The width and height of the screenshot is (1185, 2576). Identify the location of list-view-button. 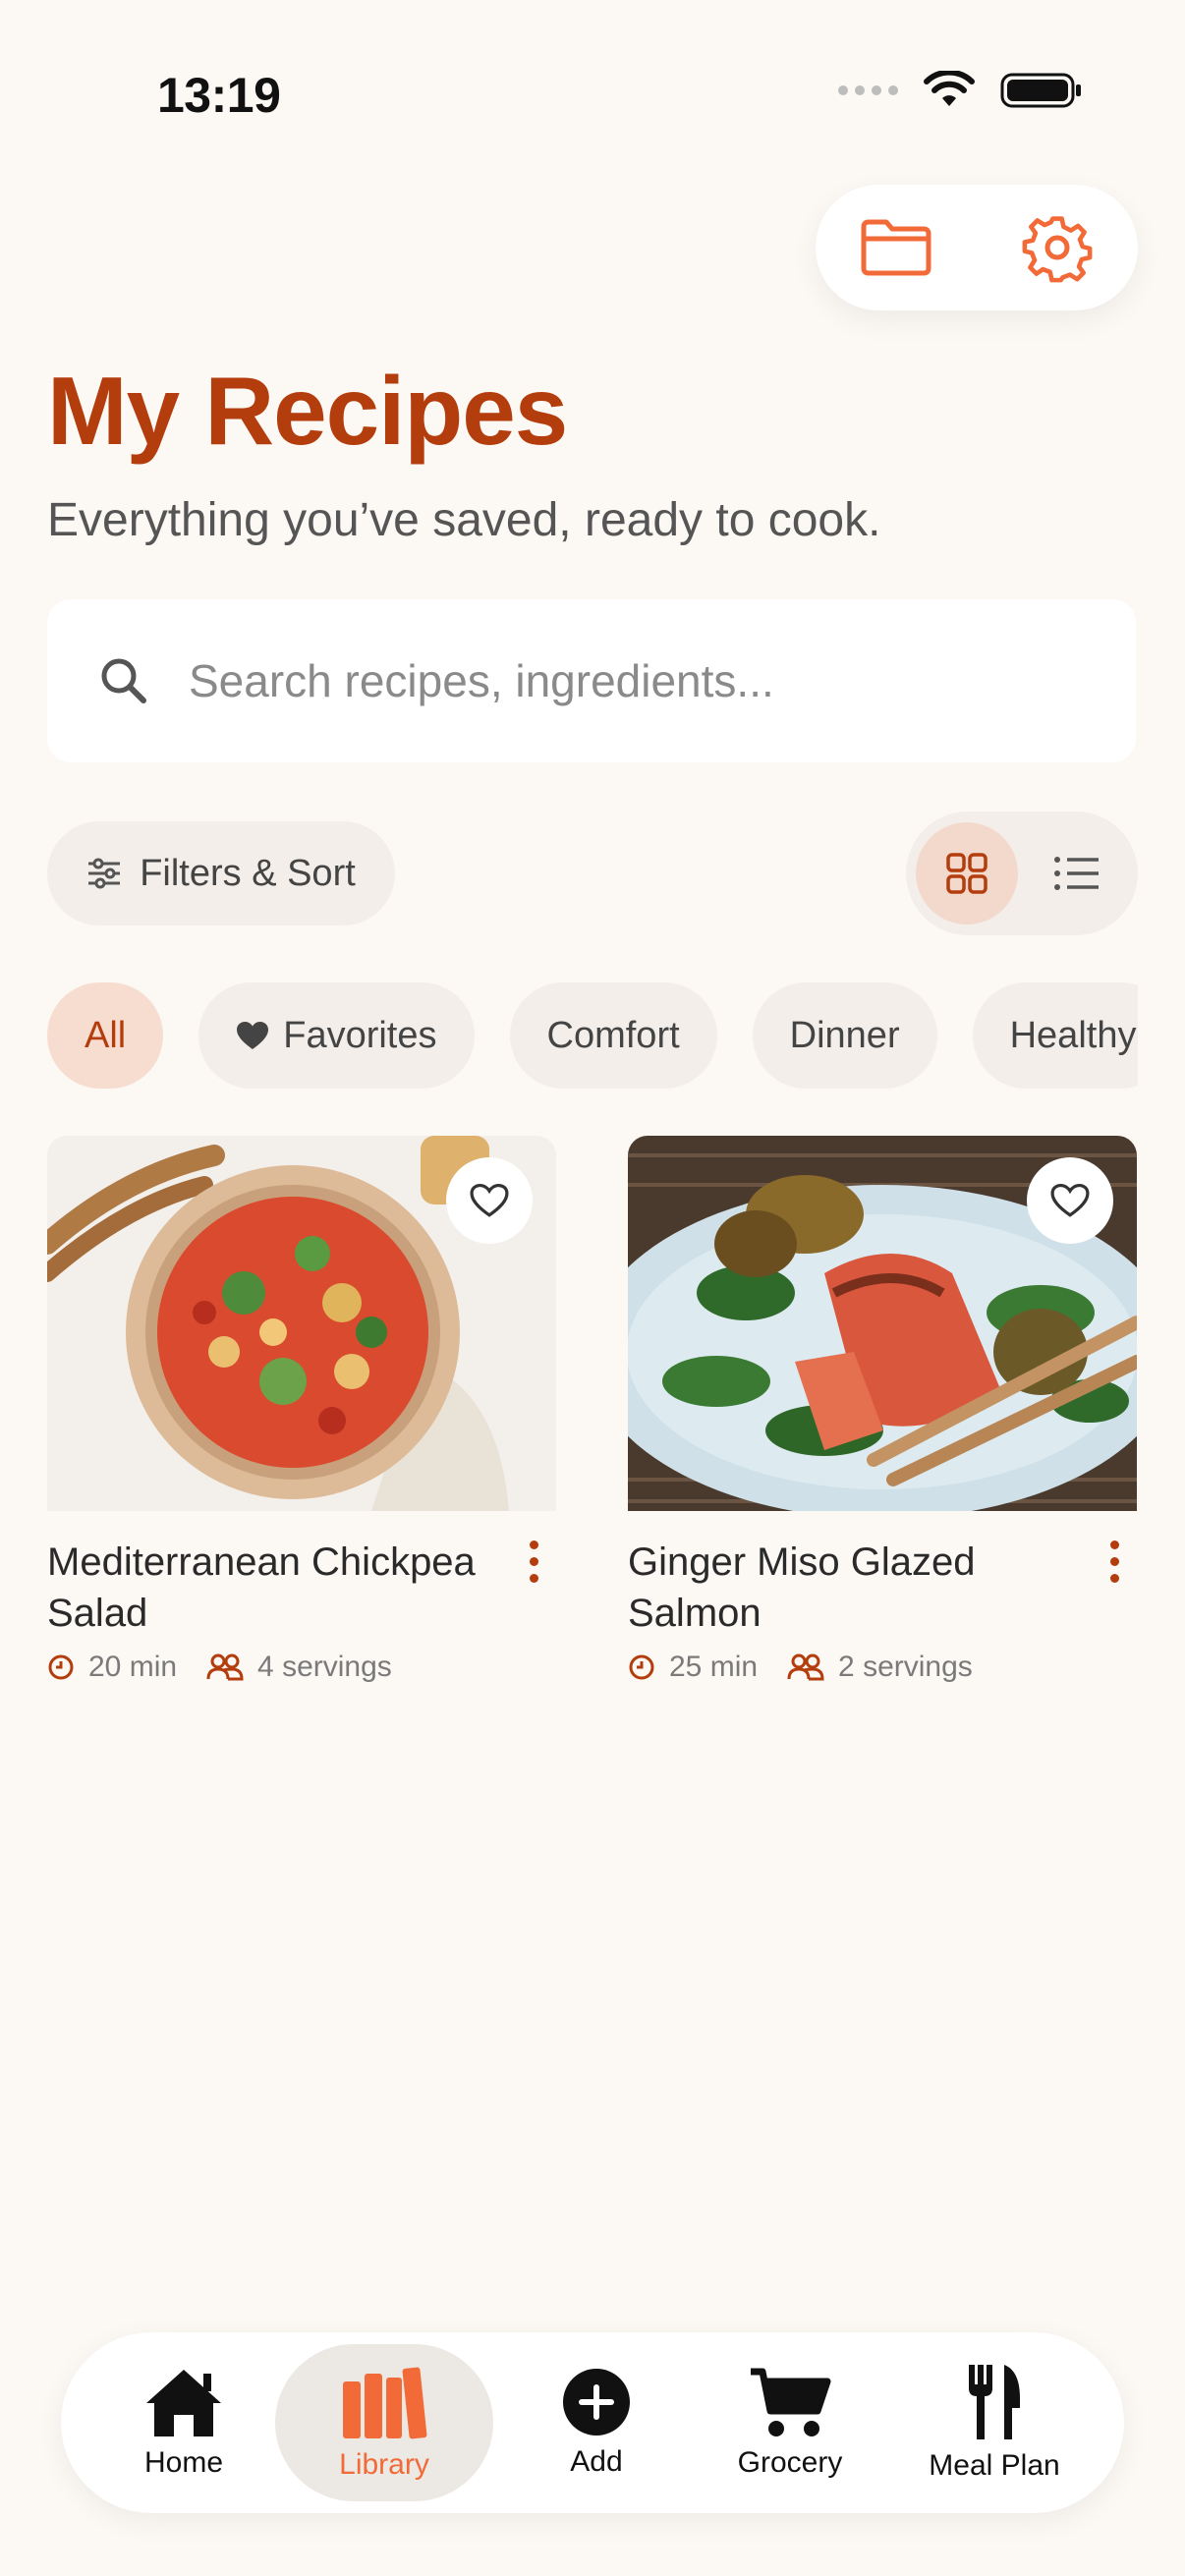
(1077, 873).